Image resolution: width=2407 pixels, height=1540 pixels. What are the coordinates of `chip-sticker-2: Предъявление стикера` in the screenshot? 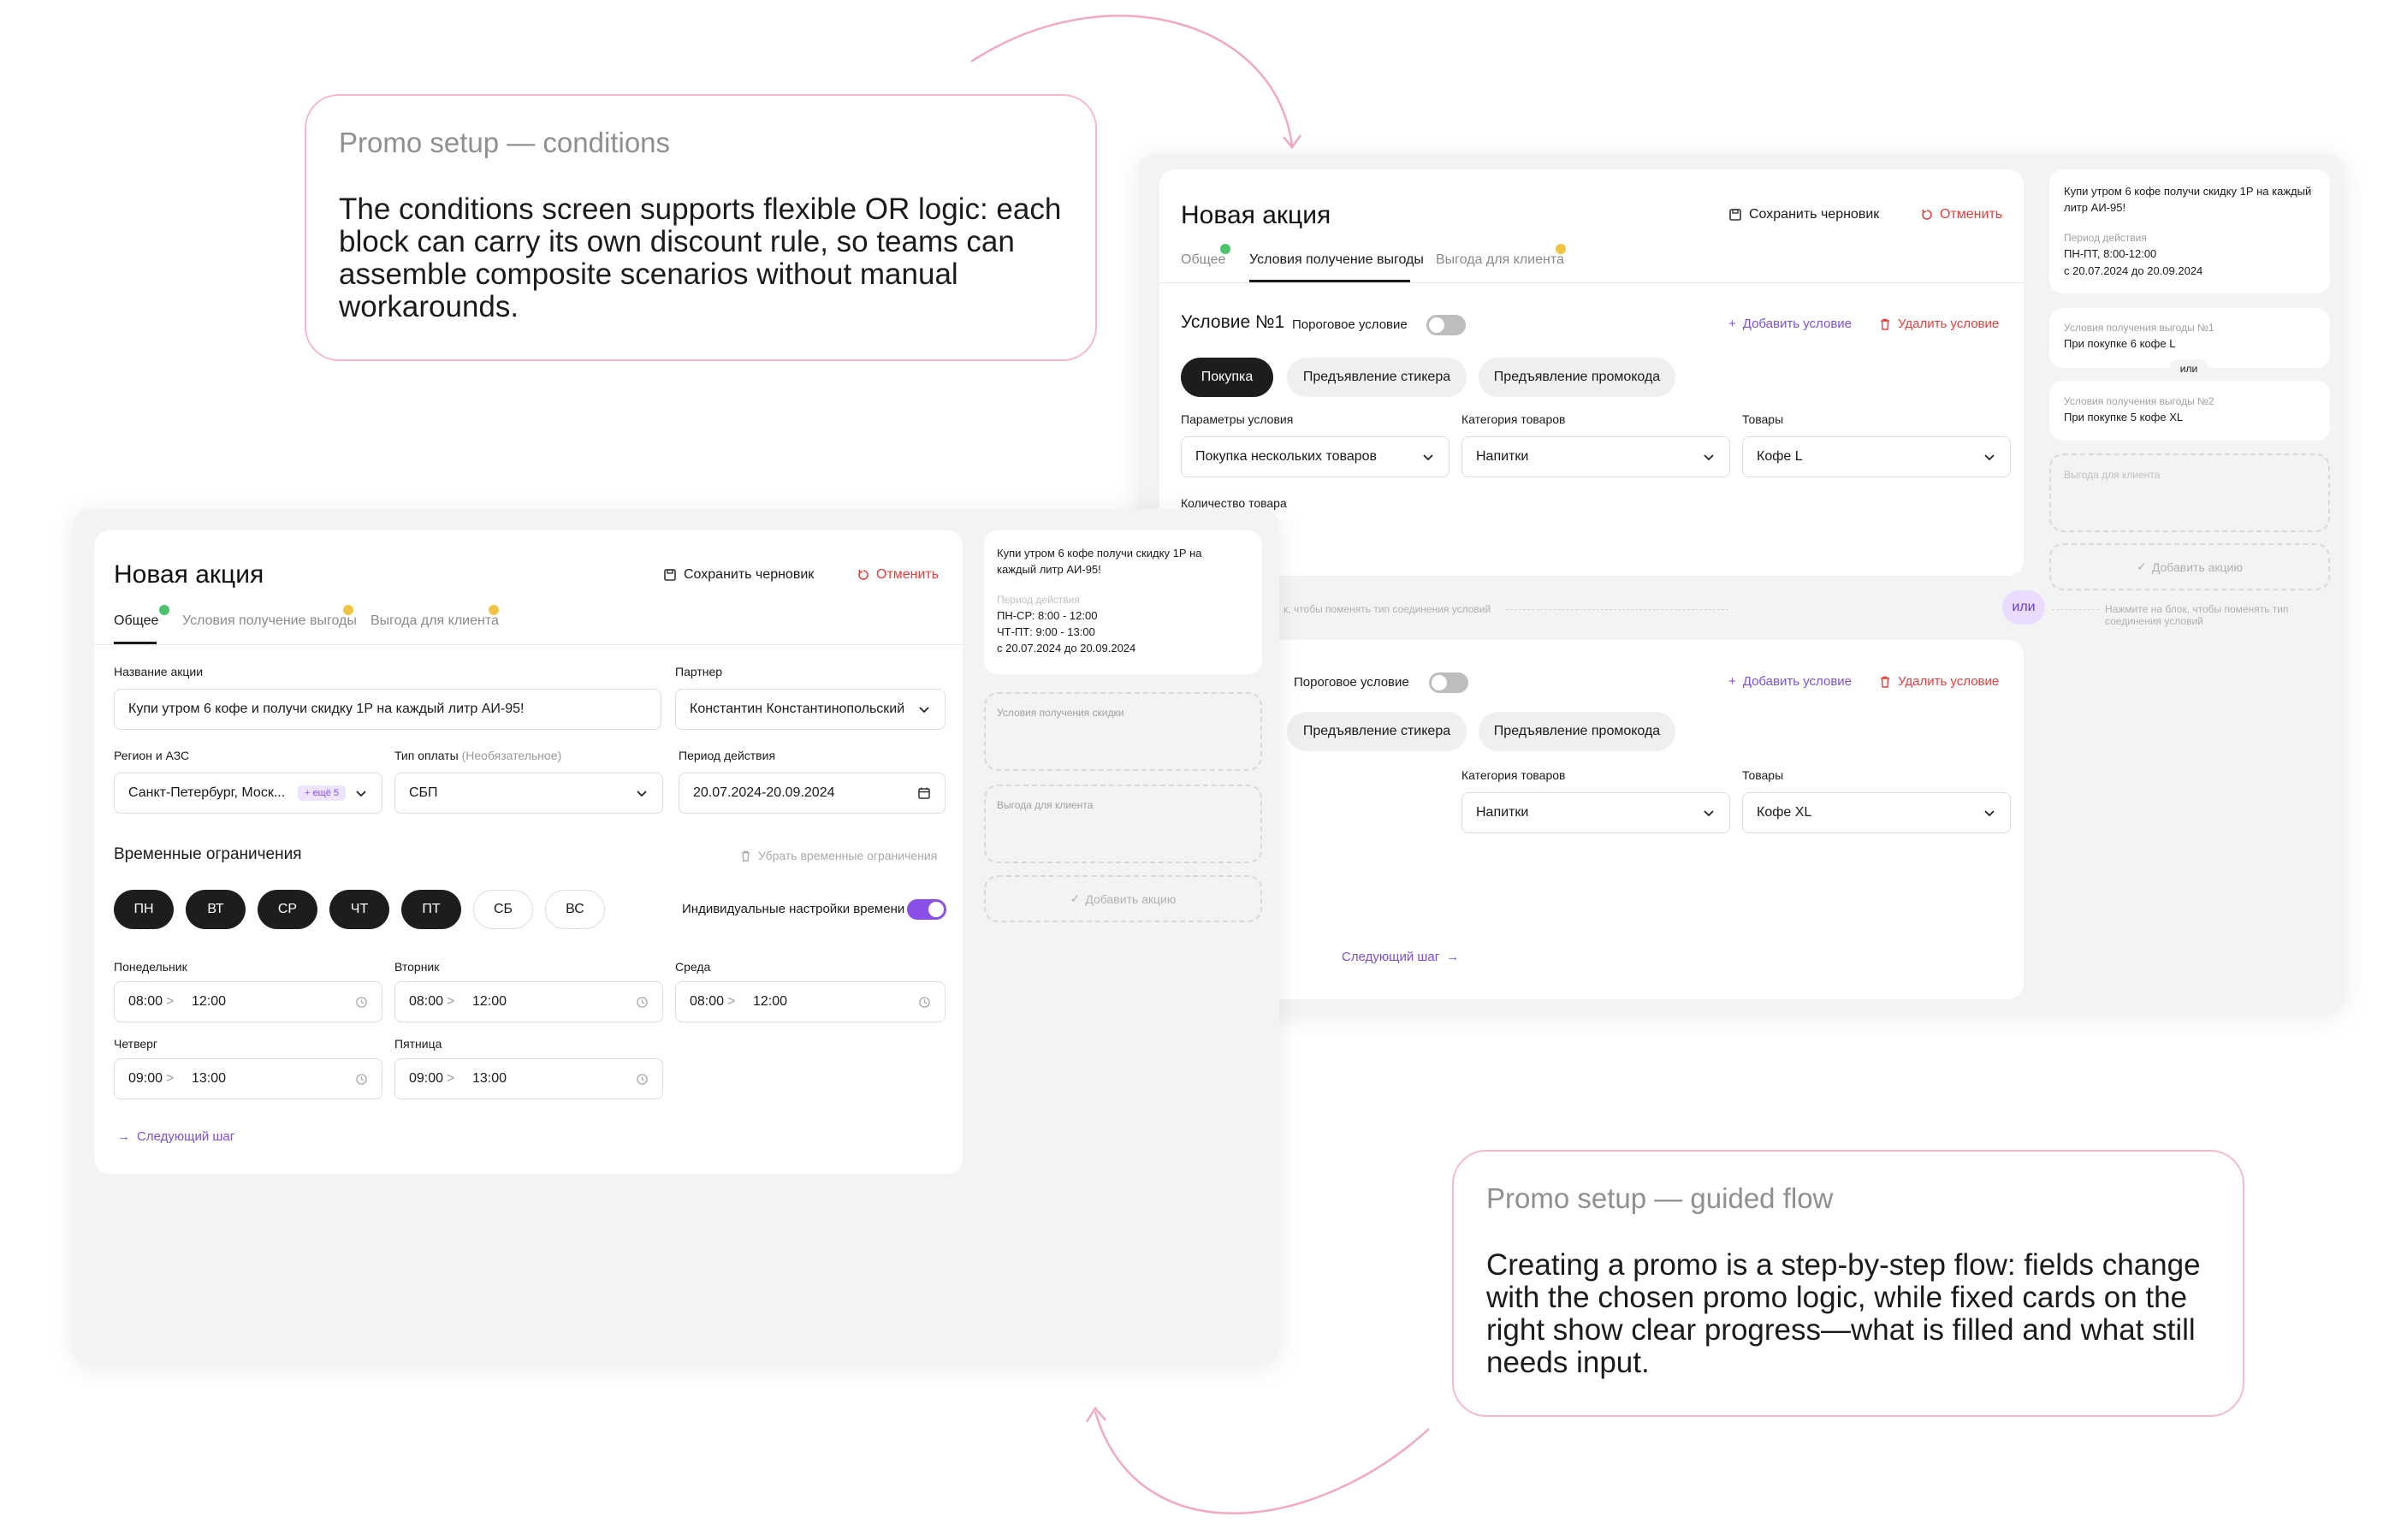 It's located at (1377, 731).